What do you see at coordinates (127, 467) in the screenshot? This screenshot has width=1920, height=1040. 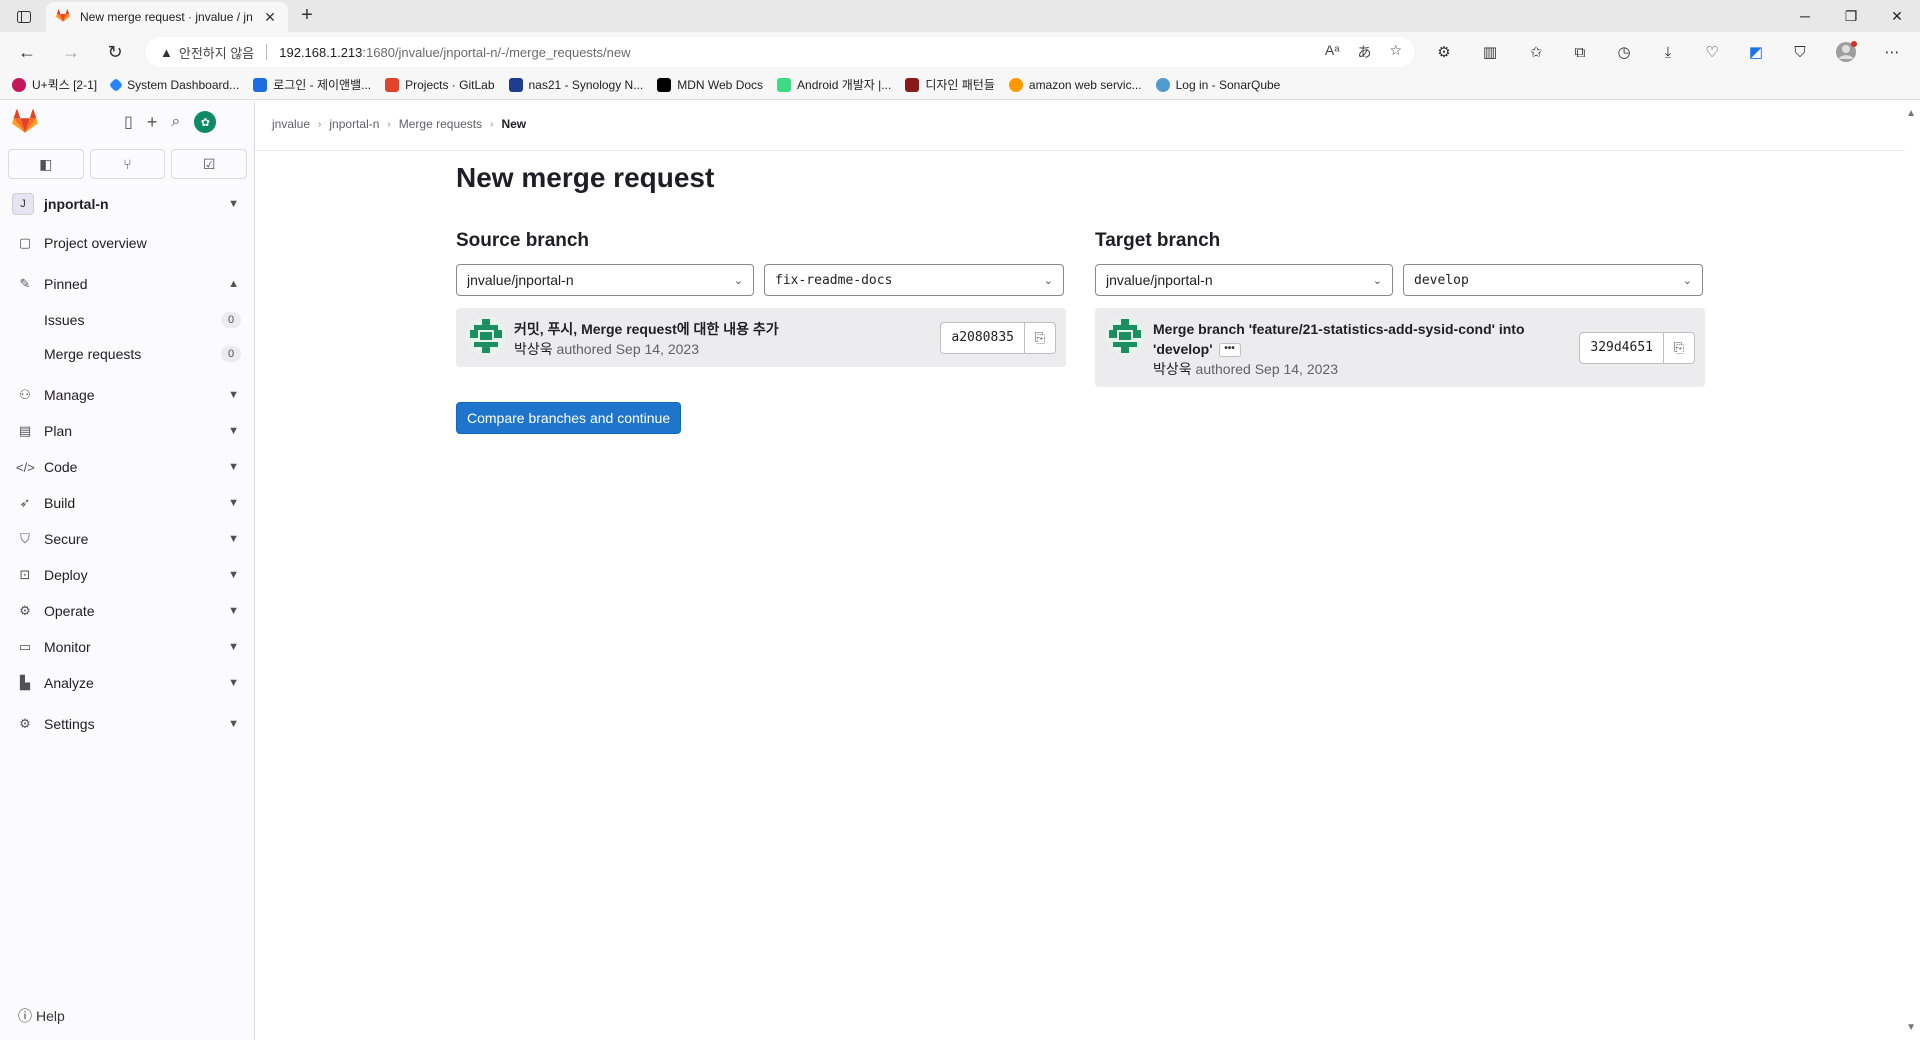 I see `sidebar-item-code: </> Code ▼` at bounding box center [127, 467].